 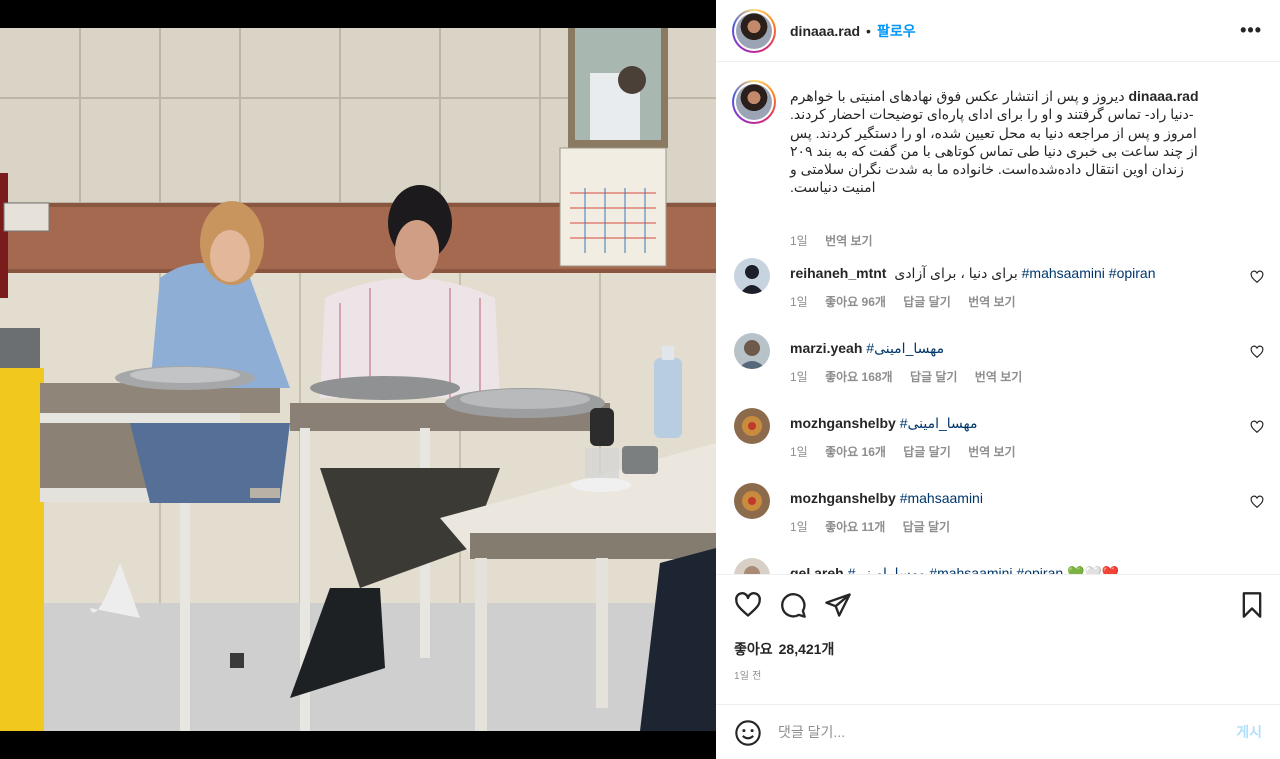 I want to click on comment-icon, so click(x=793, y=605).